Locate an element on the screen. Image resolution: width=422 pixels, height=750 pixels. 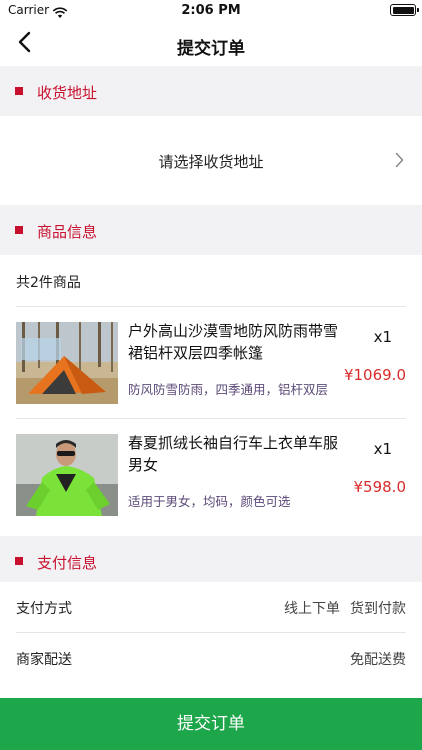
status-time: 2:06 PM is located at coordinates (211, 10).